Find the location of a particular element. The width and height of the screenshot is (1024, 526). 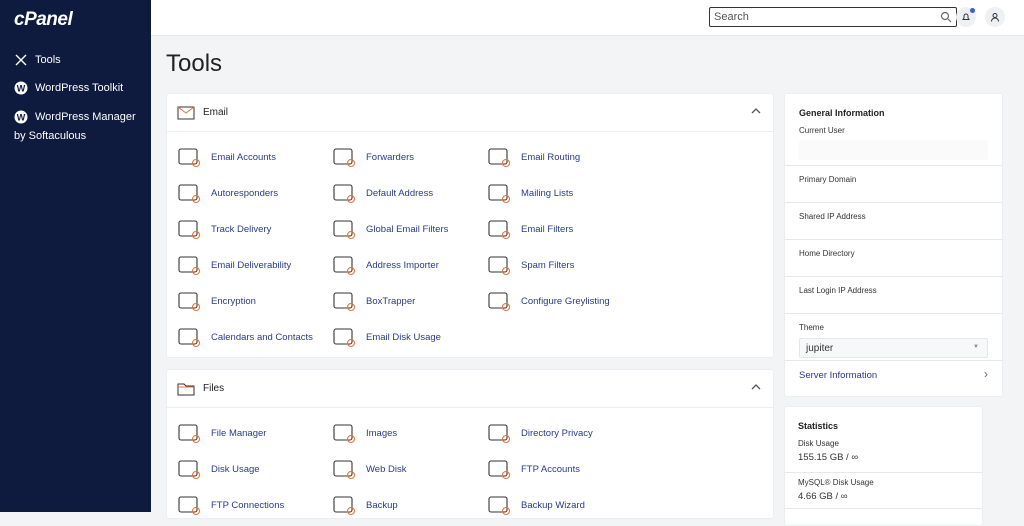

tool-boxtrapper: BoxTrapper is located at coordinates (373, 301).